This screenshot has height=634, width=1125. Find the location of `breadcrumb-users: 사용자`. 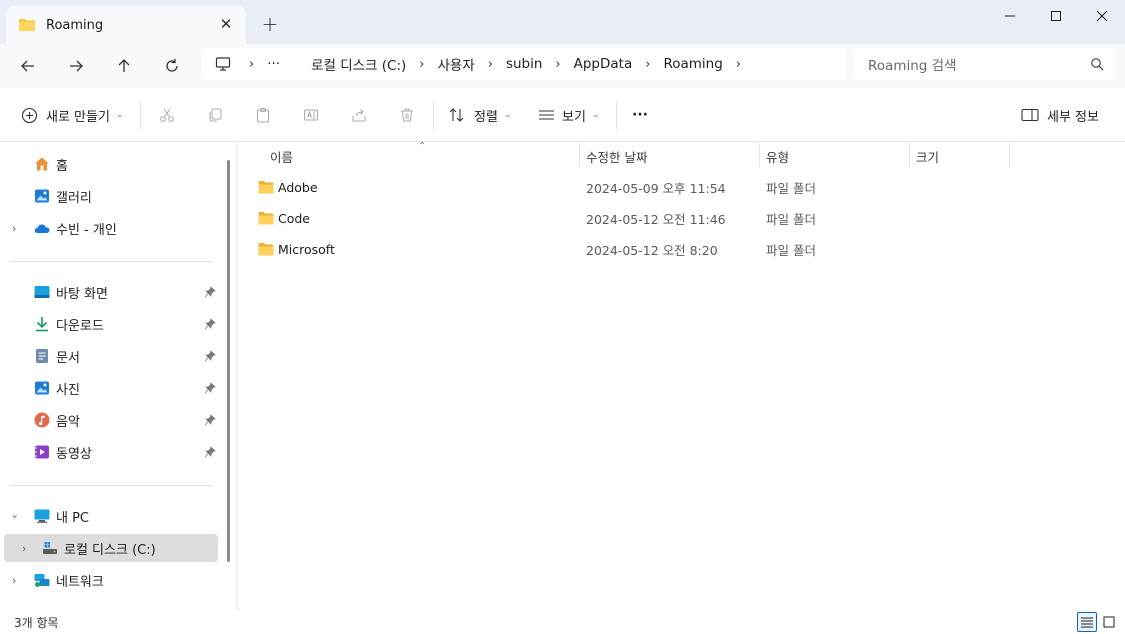

breadcrumb-users: 사용자 is located at coordinates (455, 64).